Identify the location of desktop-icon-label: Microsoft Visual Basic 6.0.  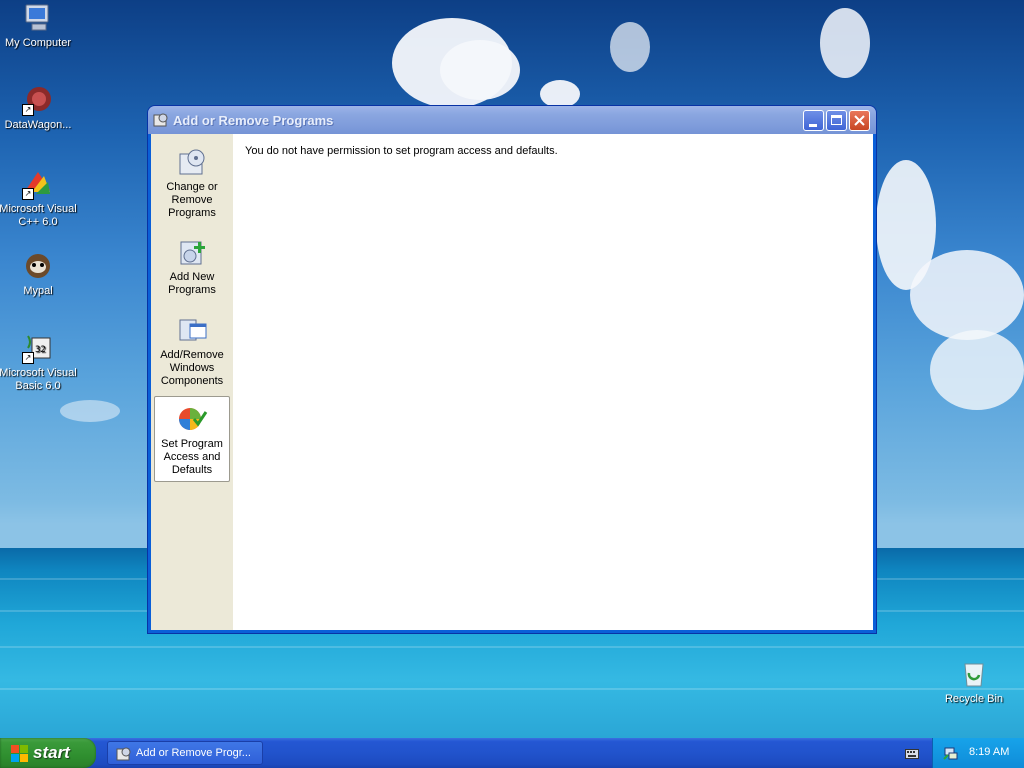
(38, 379).